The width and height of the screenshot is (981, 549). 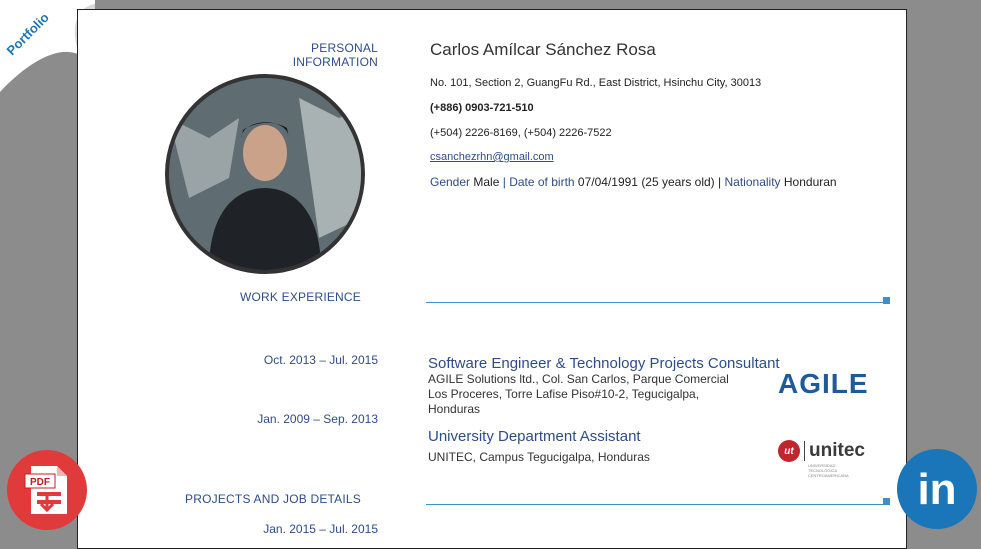 What do you see at coordinates (534, 436) in the screenshot?
I see `job-title-2: University Department Assistant` at bounding box center [534, 436].